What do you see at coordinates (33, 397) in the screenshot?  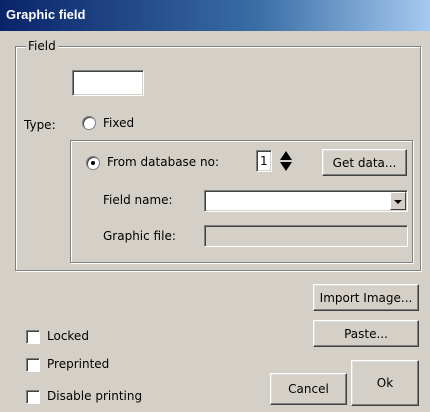 I see `disable-printing-checkbox` at bounding box center [33, 397].